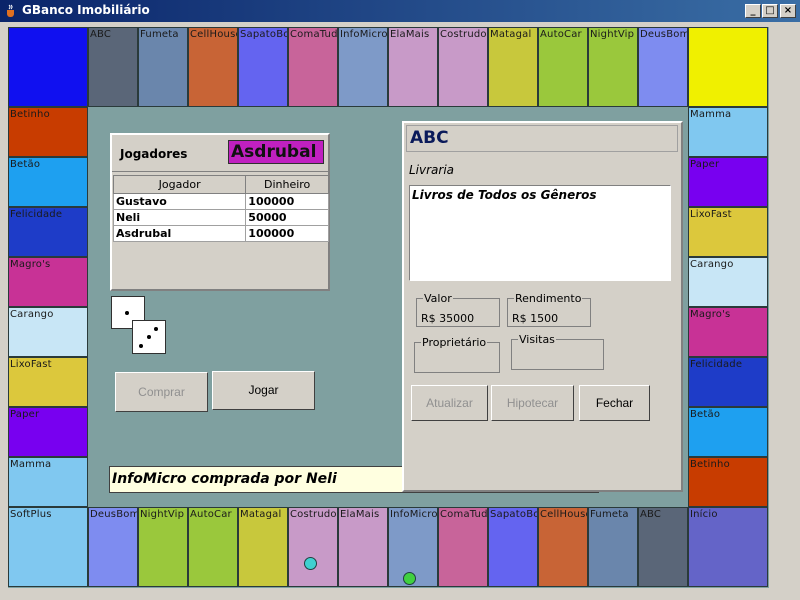 The image size is (800, 600). What do you see at coordinates (161, 392) in the screenshot?
I see `buy-button: Comprar` at bounding box center [161, 392].